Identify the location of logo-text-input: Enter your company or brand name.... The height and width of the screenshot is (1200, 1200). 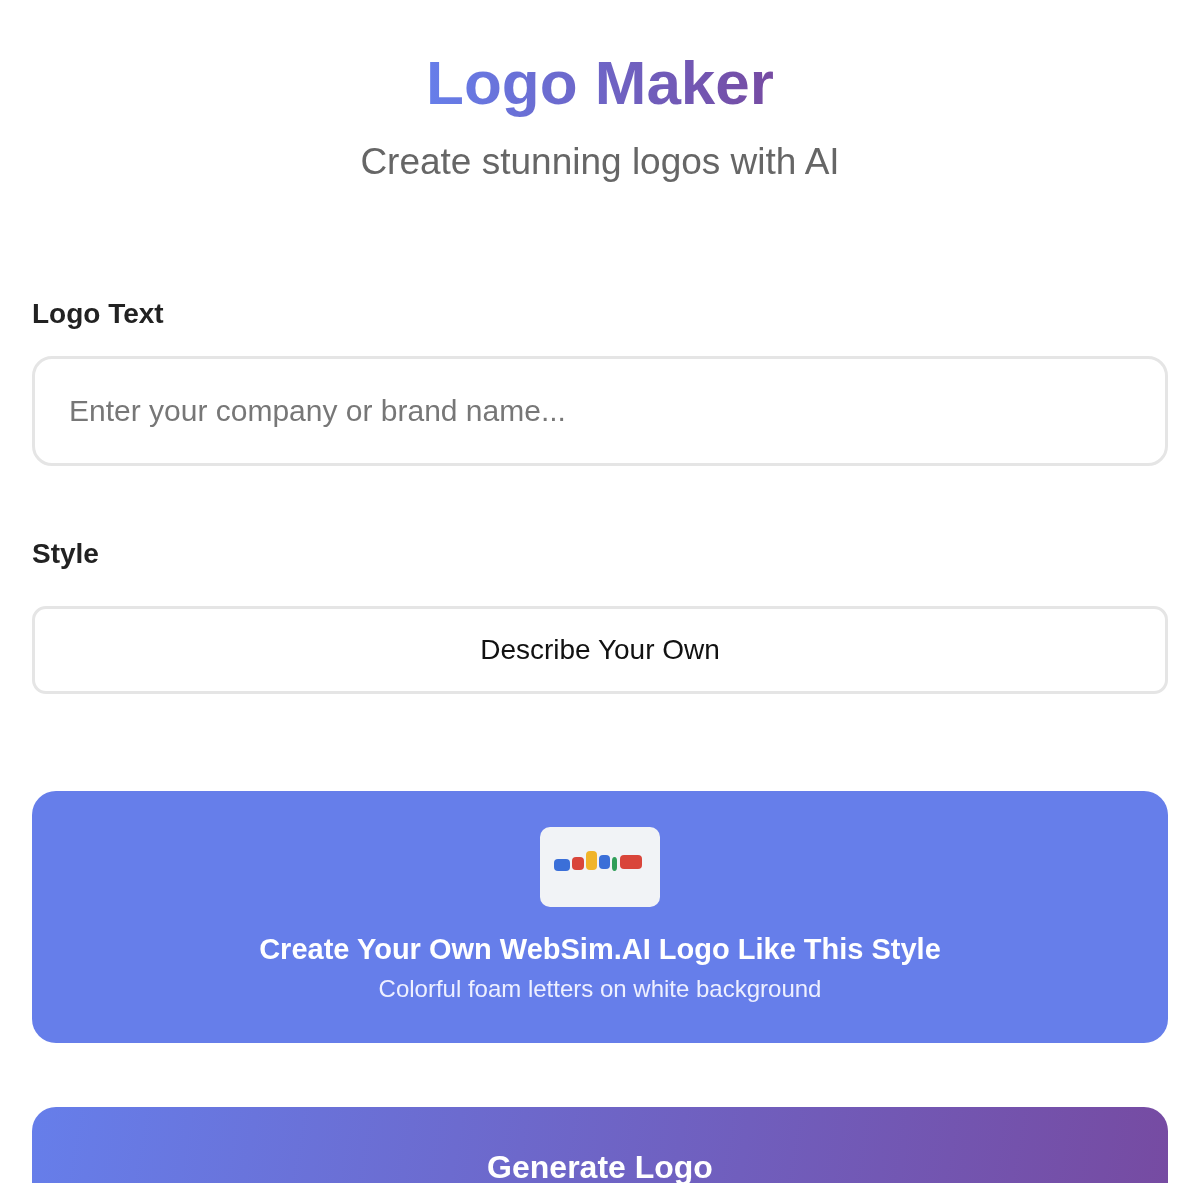
(600, 411).